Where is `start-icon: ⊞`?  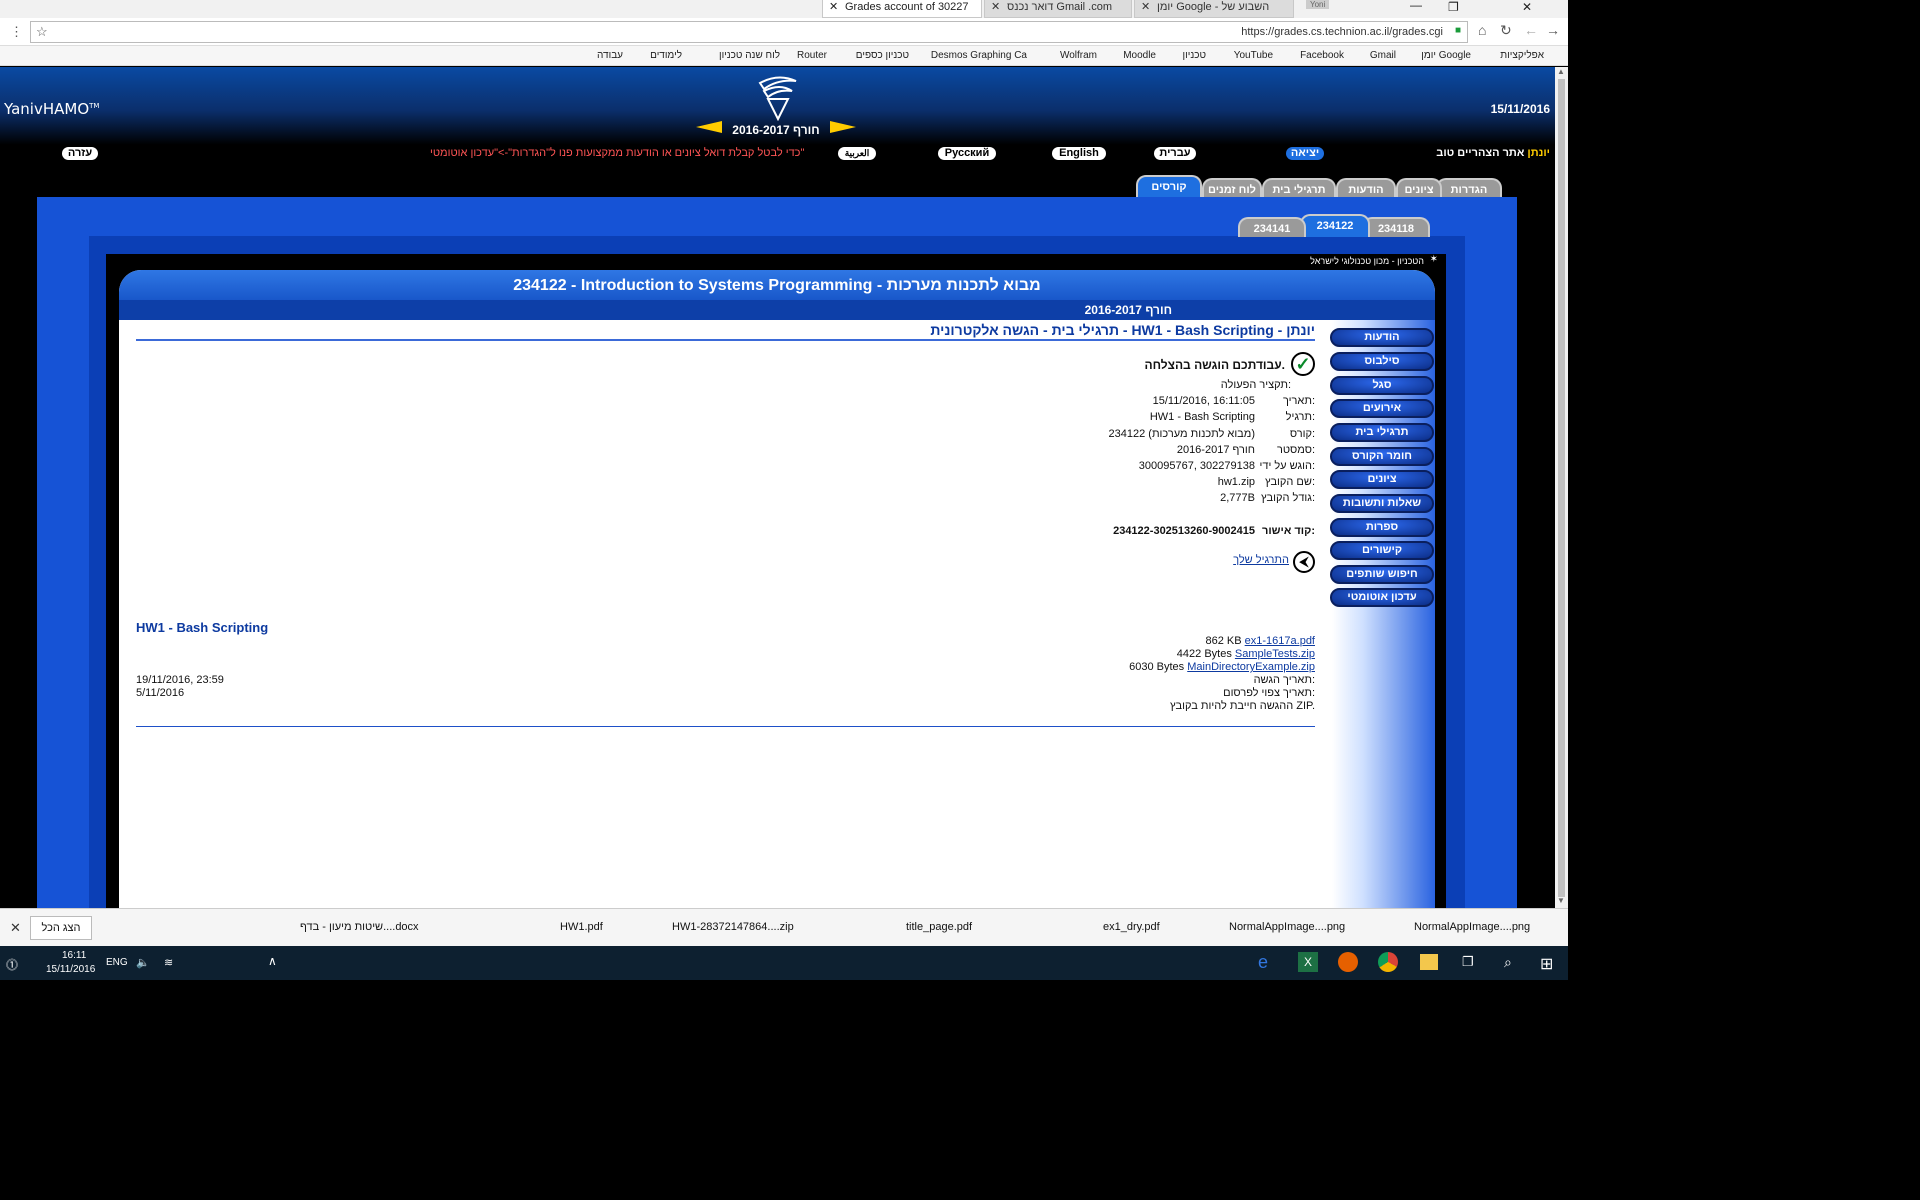
start-icon: ⊞ is located at coordinates (1546, 964).